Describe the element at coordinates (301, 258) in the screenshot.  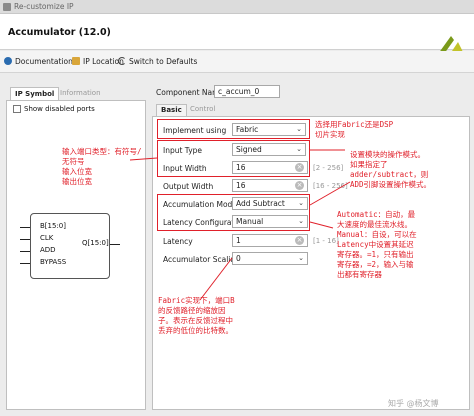
I see `chevron-down-icon: ⌄` at that location.